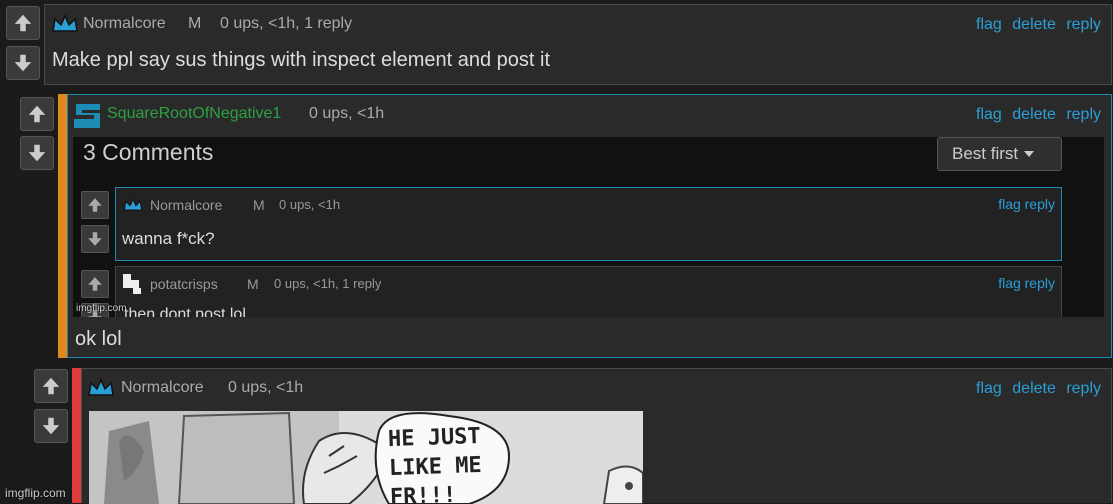 The height and width of the screenshot is (504, 1113). I want to click on comment-text: ok lol, so click(98, 339).